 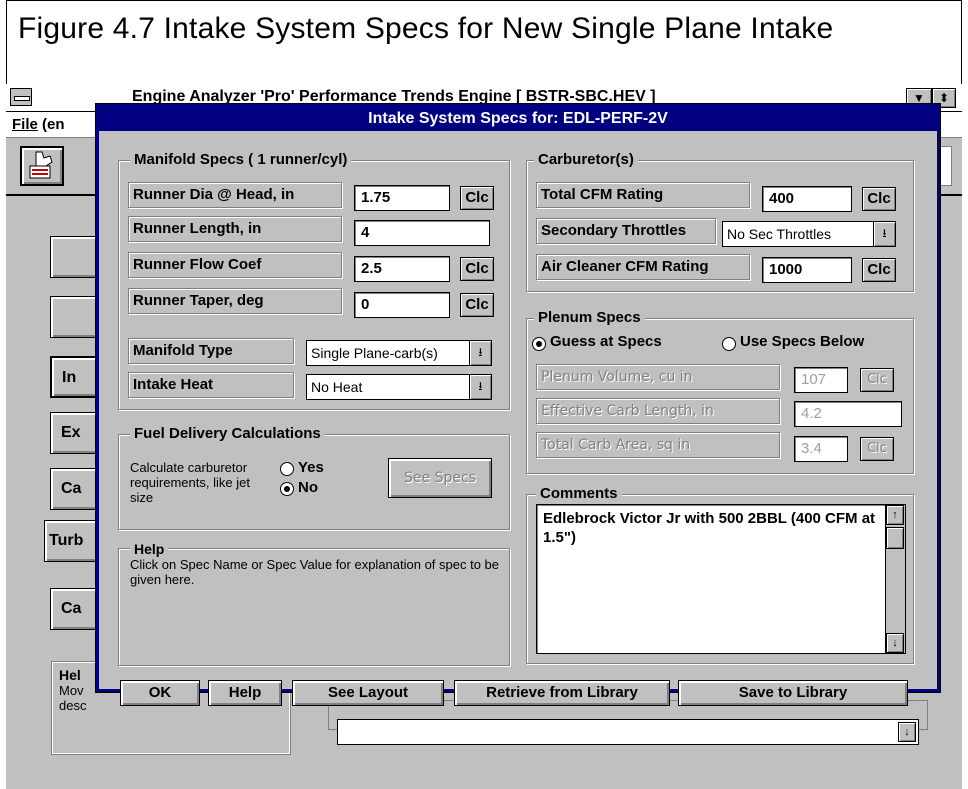 I want to click on help-button: Help, so click(x=245, y=693).